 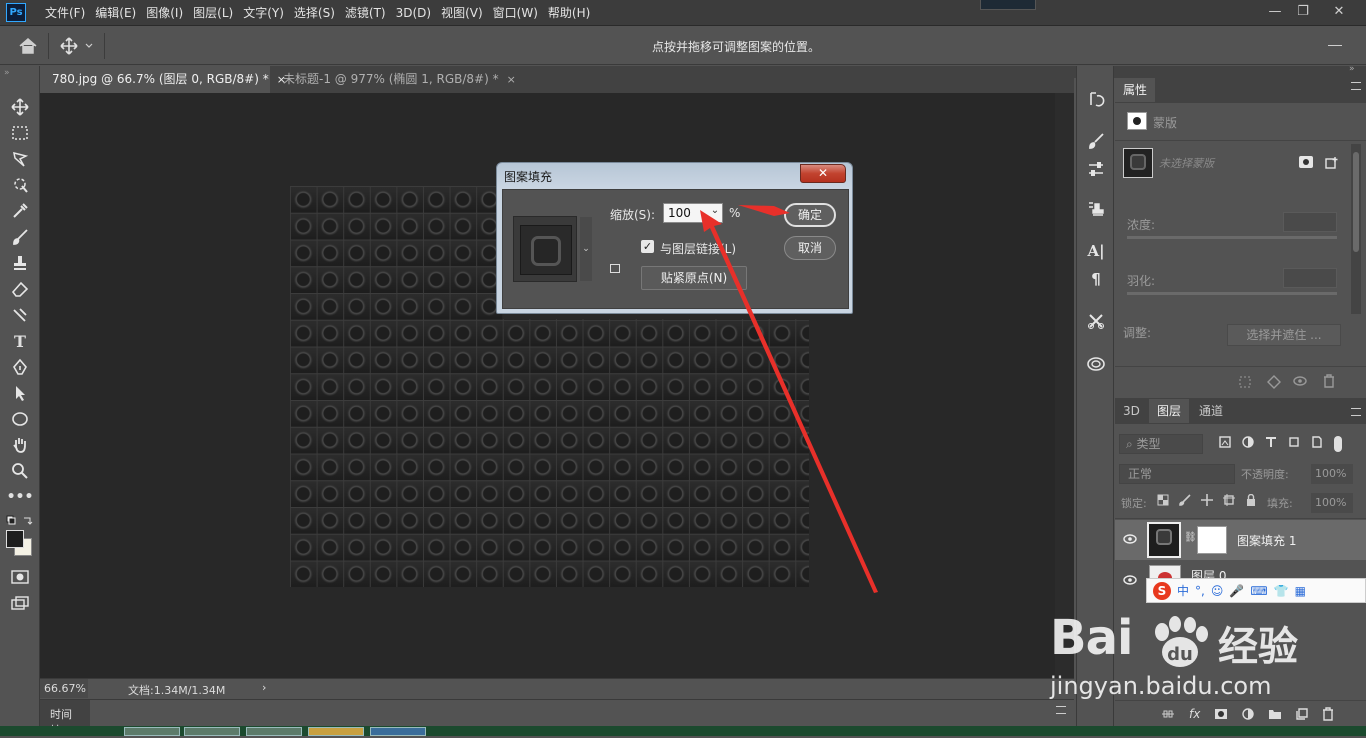 I want to click on ok-button: 确定, so click(x=810, y=215).